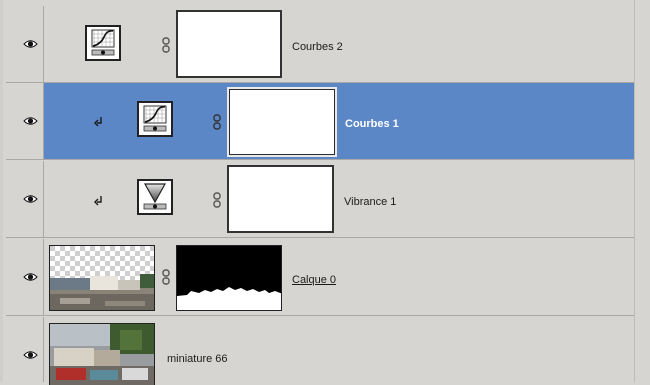 This screenshot has width=650, height=385. What do you see at coordinates (372, 124) in the screenshot?
I see `layer-name: Courbes 1` at bounding box center [372, 124].